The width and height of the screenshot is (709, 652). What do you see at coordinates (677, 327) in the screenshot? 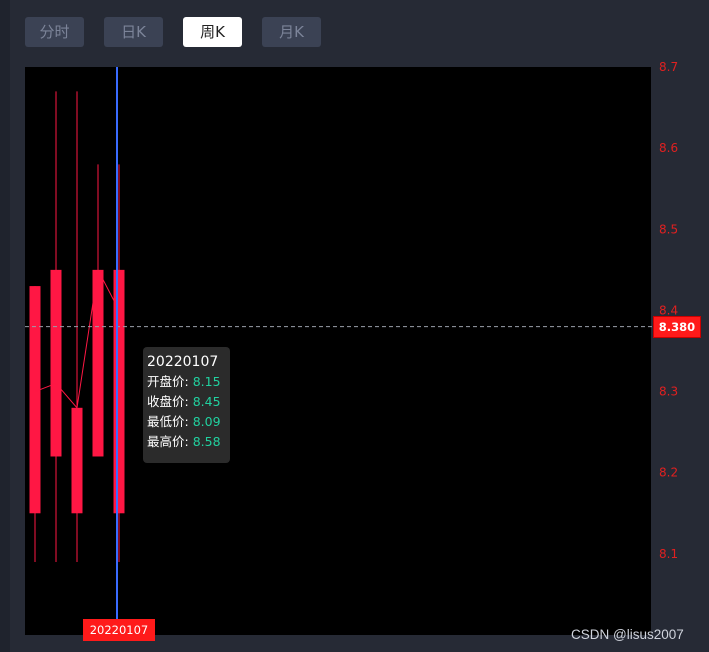
I see `current-price-tag: 8.380` at bounding box center [677, 327].